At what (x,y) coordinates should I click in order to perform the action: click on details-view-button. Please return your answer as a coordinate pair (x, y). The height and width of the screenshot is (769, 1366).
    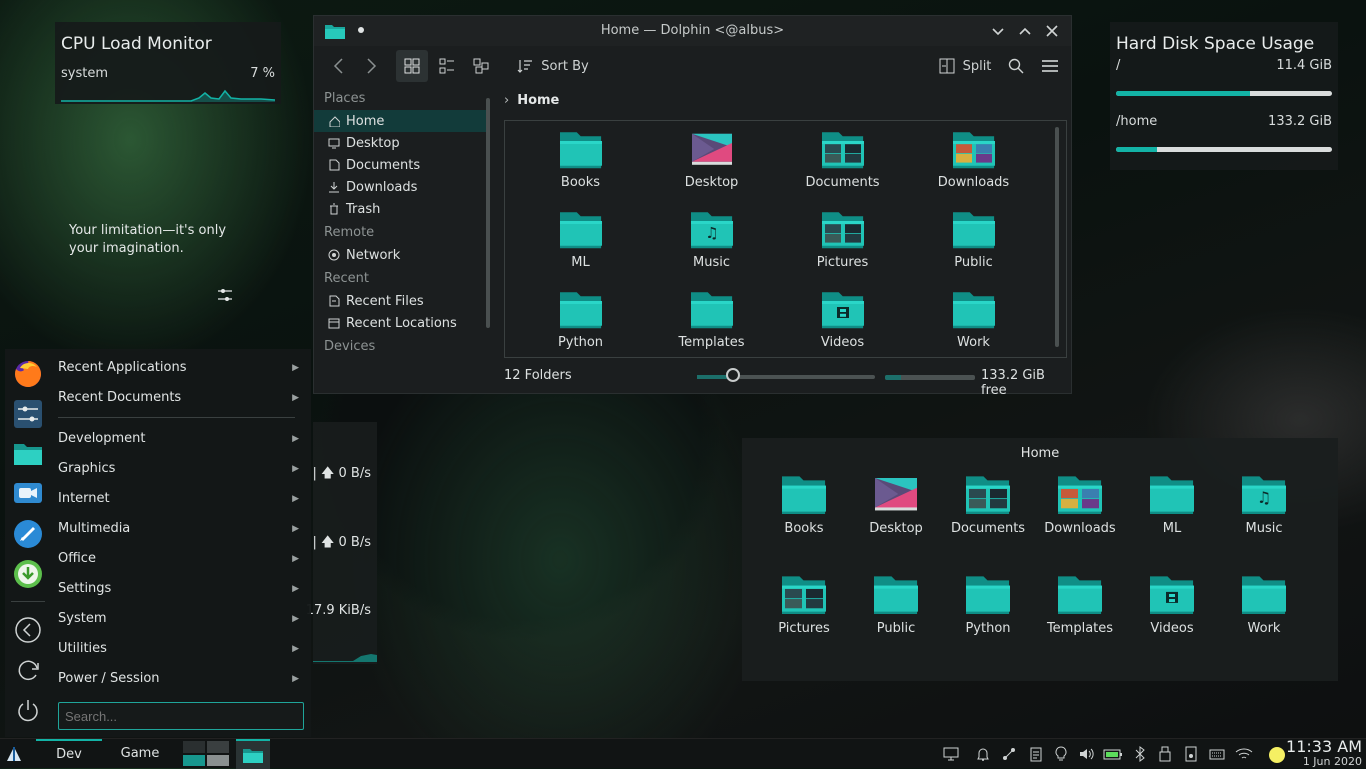
    Looking at the image, I should click on (481, 66).